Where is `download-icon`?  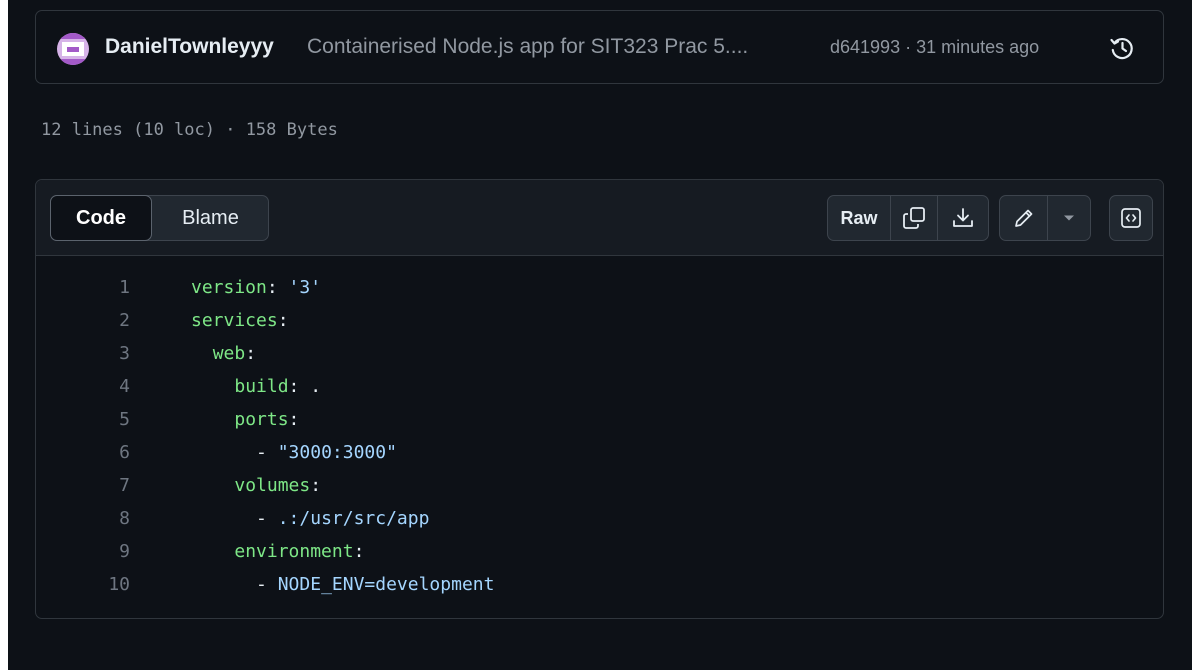
download-icon is located at coordinates (963, 217).